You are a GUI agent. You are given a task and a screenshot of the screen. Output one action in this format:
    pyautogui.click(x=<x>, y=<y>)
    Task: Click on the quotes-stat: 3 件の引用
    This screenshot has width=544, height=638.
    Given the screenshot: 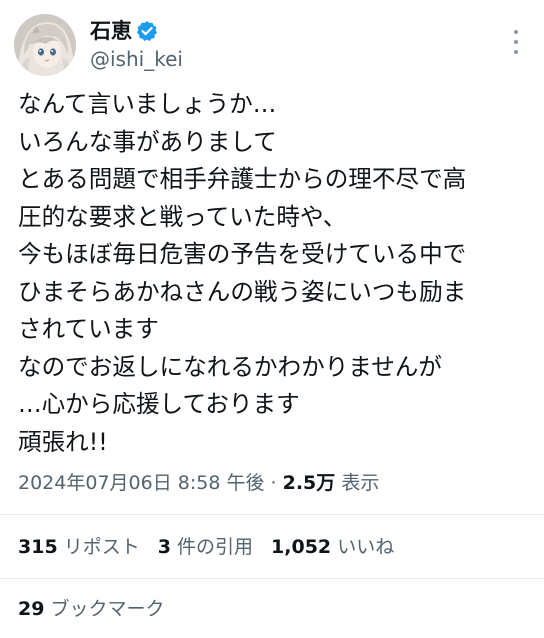 What is the action you would take?
    pyautogui.click(x=205, y=547)
    